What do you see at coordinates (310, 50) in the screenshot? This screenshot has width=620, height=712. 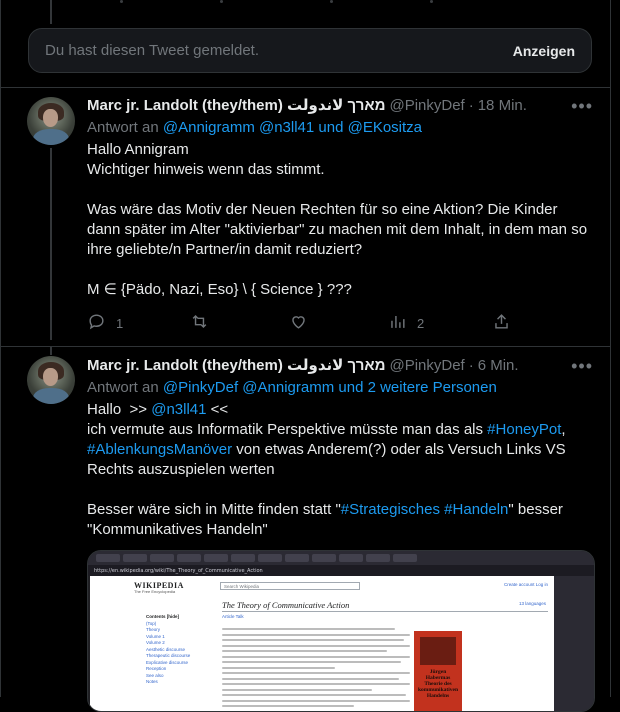 I see `reported-tweet-notice: Du hast diesen Tweet gemeldet. Anzeigen` at bounding box center [310, 50].